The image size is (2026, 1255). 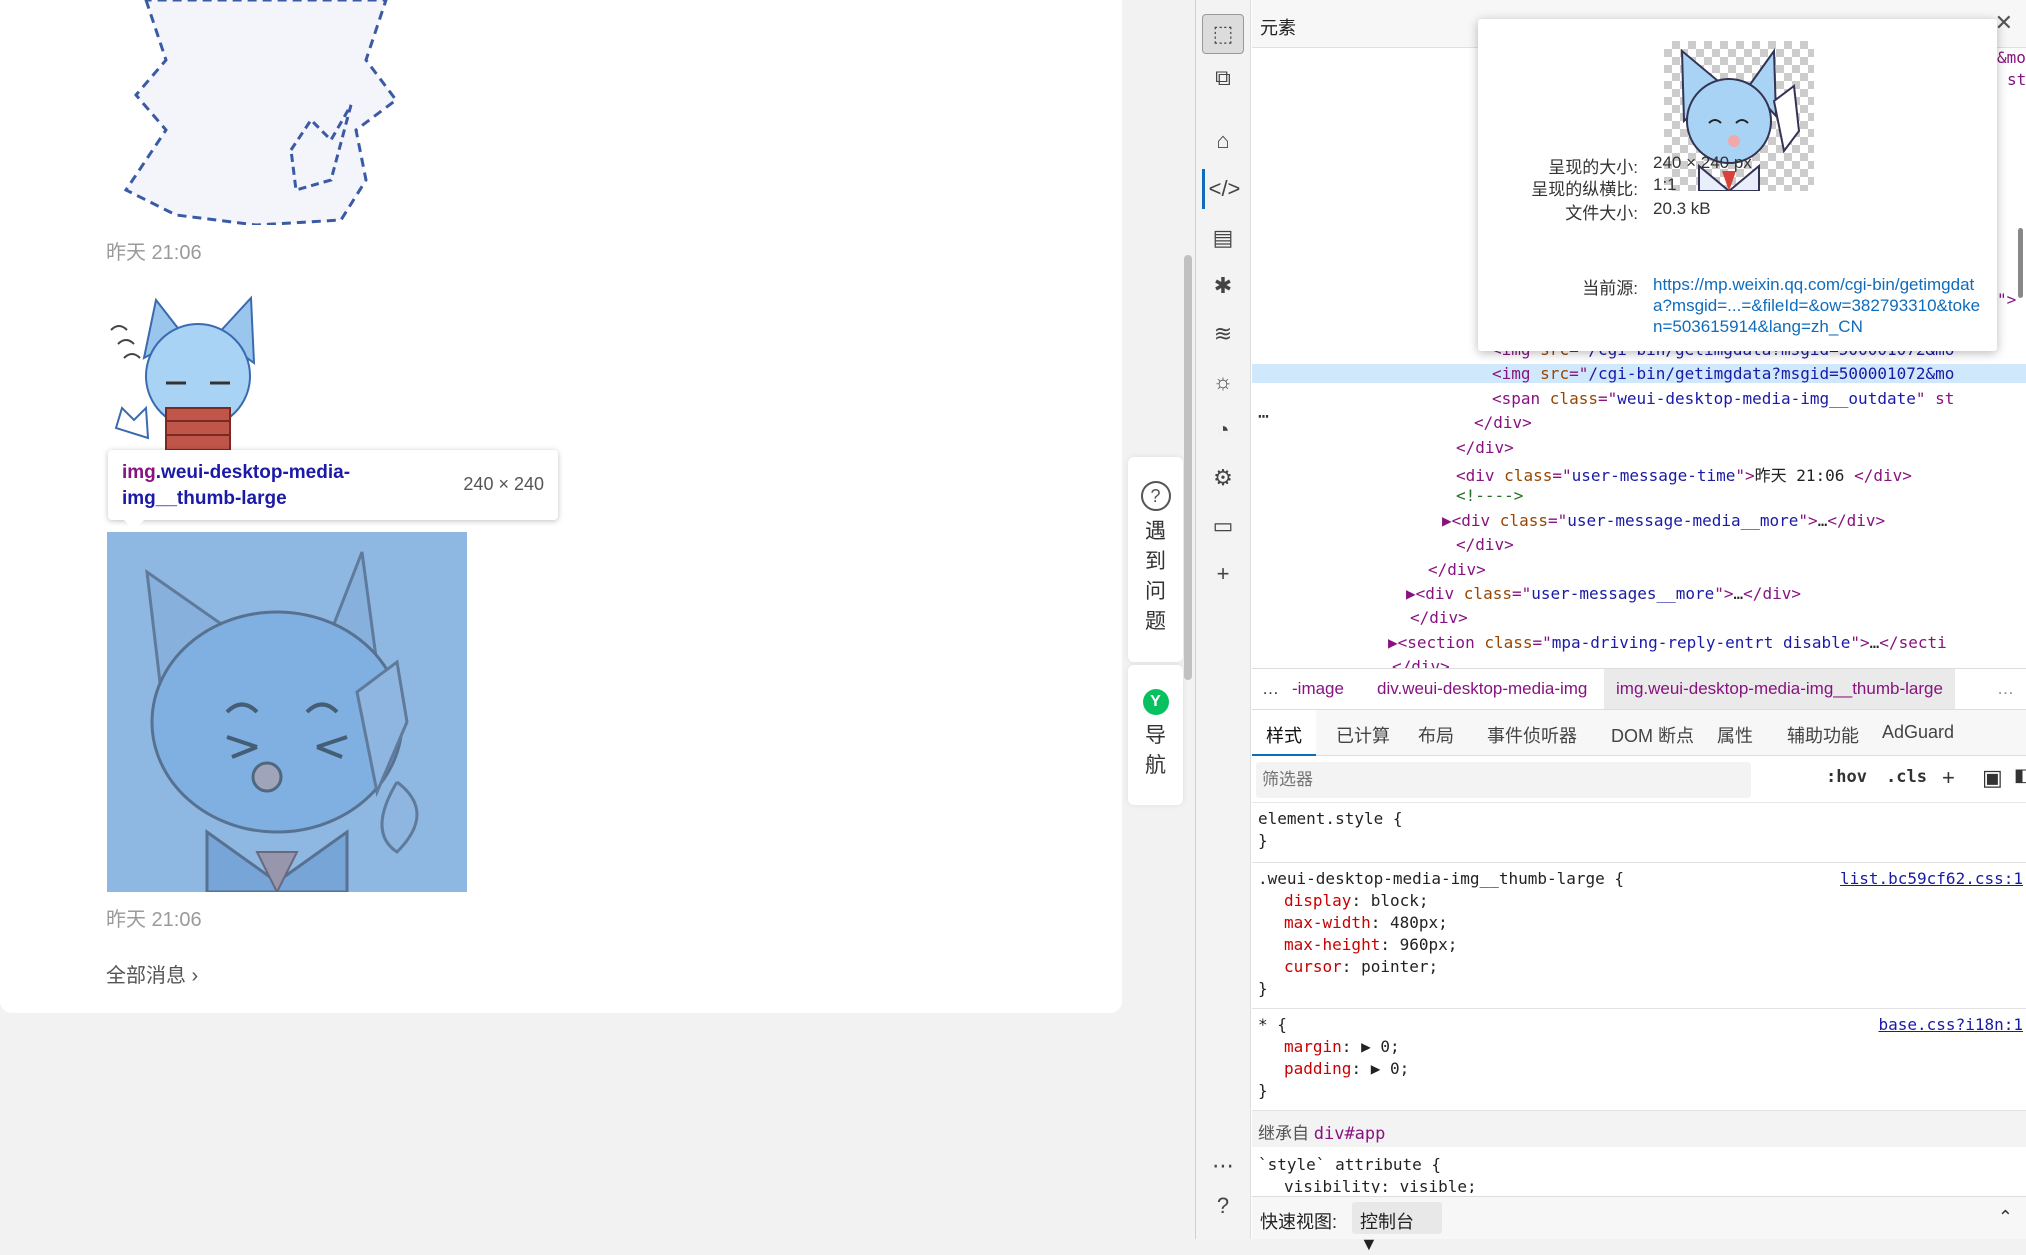 What do you see at coordinates (1350, 1134) in the screenshot?
I see `inherit-element-link: div#app` at bounding box center [1350, 1134].